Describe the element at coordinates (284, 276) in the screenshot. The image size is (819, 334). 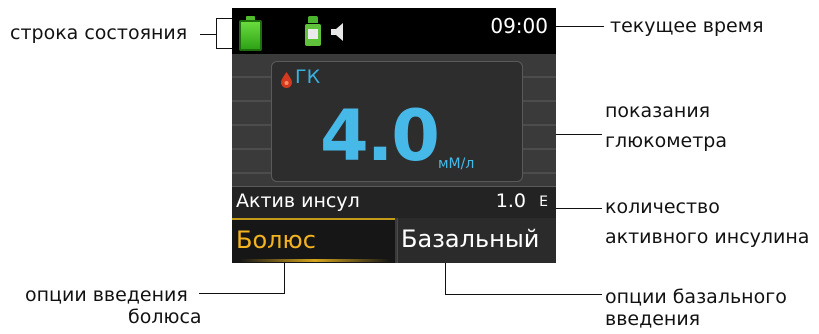
I see `bolus-leader-v` at that location.